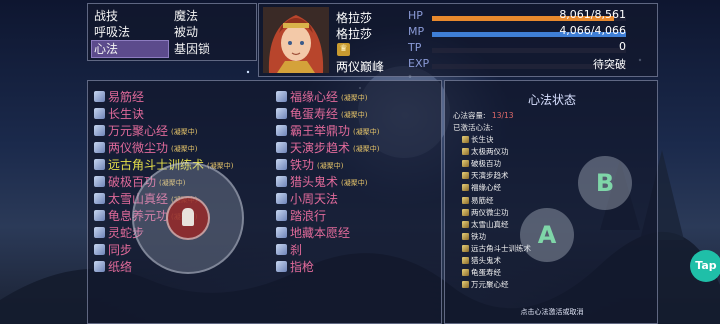 The image size is (720, 324). I want to click on skill-item: 福缘心经 (凝聚中), so click(321, 97).